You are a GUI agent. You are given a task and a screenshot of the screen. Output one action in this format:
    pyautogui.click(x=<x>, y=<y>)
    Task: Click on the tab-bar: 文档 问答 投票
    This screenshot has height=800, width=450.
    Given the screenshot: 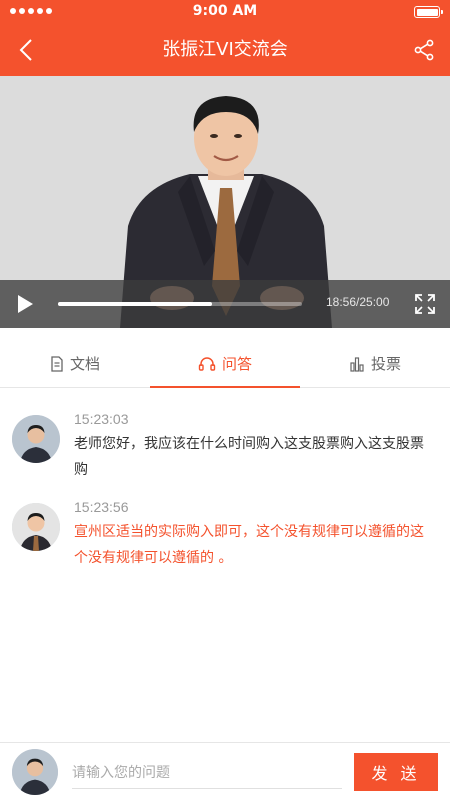 What is the action you would take?
    pyautogui.click(x=225, y=364)
    